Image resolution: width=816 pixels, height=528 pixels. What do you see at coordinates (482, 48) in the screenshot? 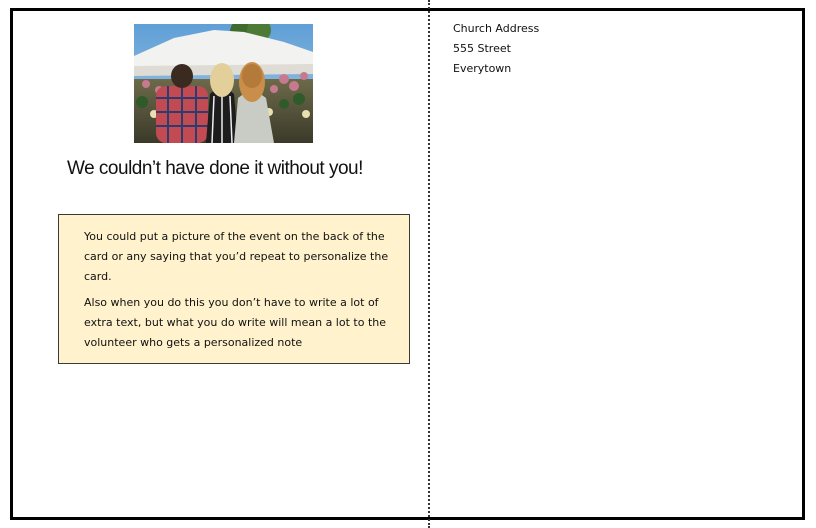
I see `address-line-2: 555 Street` at bounding box center [482, 48].